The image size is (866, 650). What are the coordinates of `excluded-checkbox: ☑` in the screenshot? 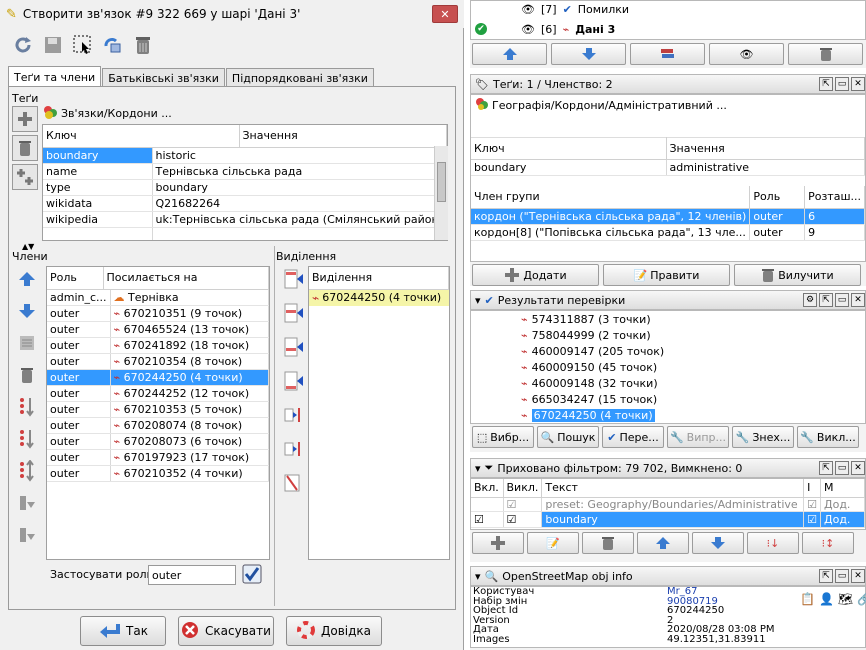 It's located at (523, 504).